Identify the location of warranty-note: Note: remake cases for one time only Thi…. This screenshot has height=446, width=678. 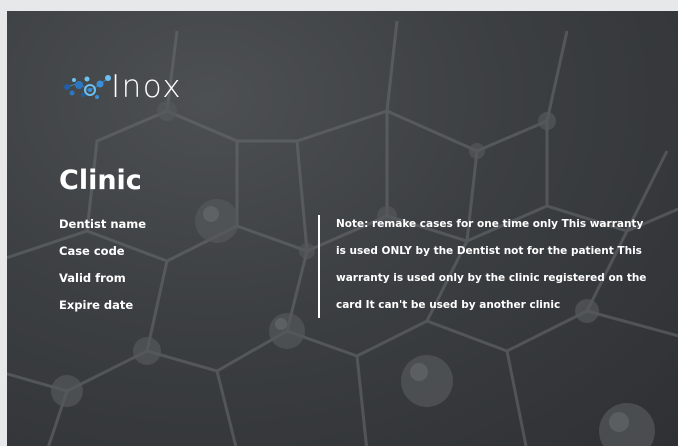
(491, 264).